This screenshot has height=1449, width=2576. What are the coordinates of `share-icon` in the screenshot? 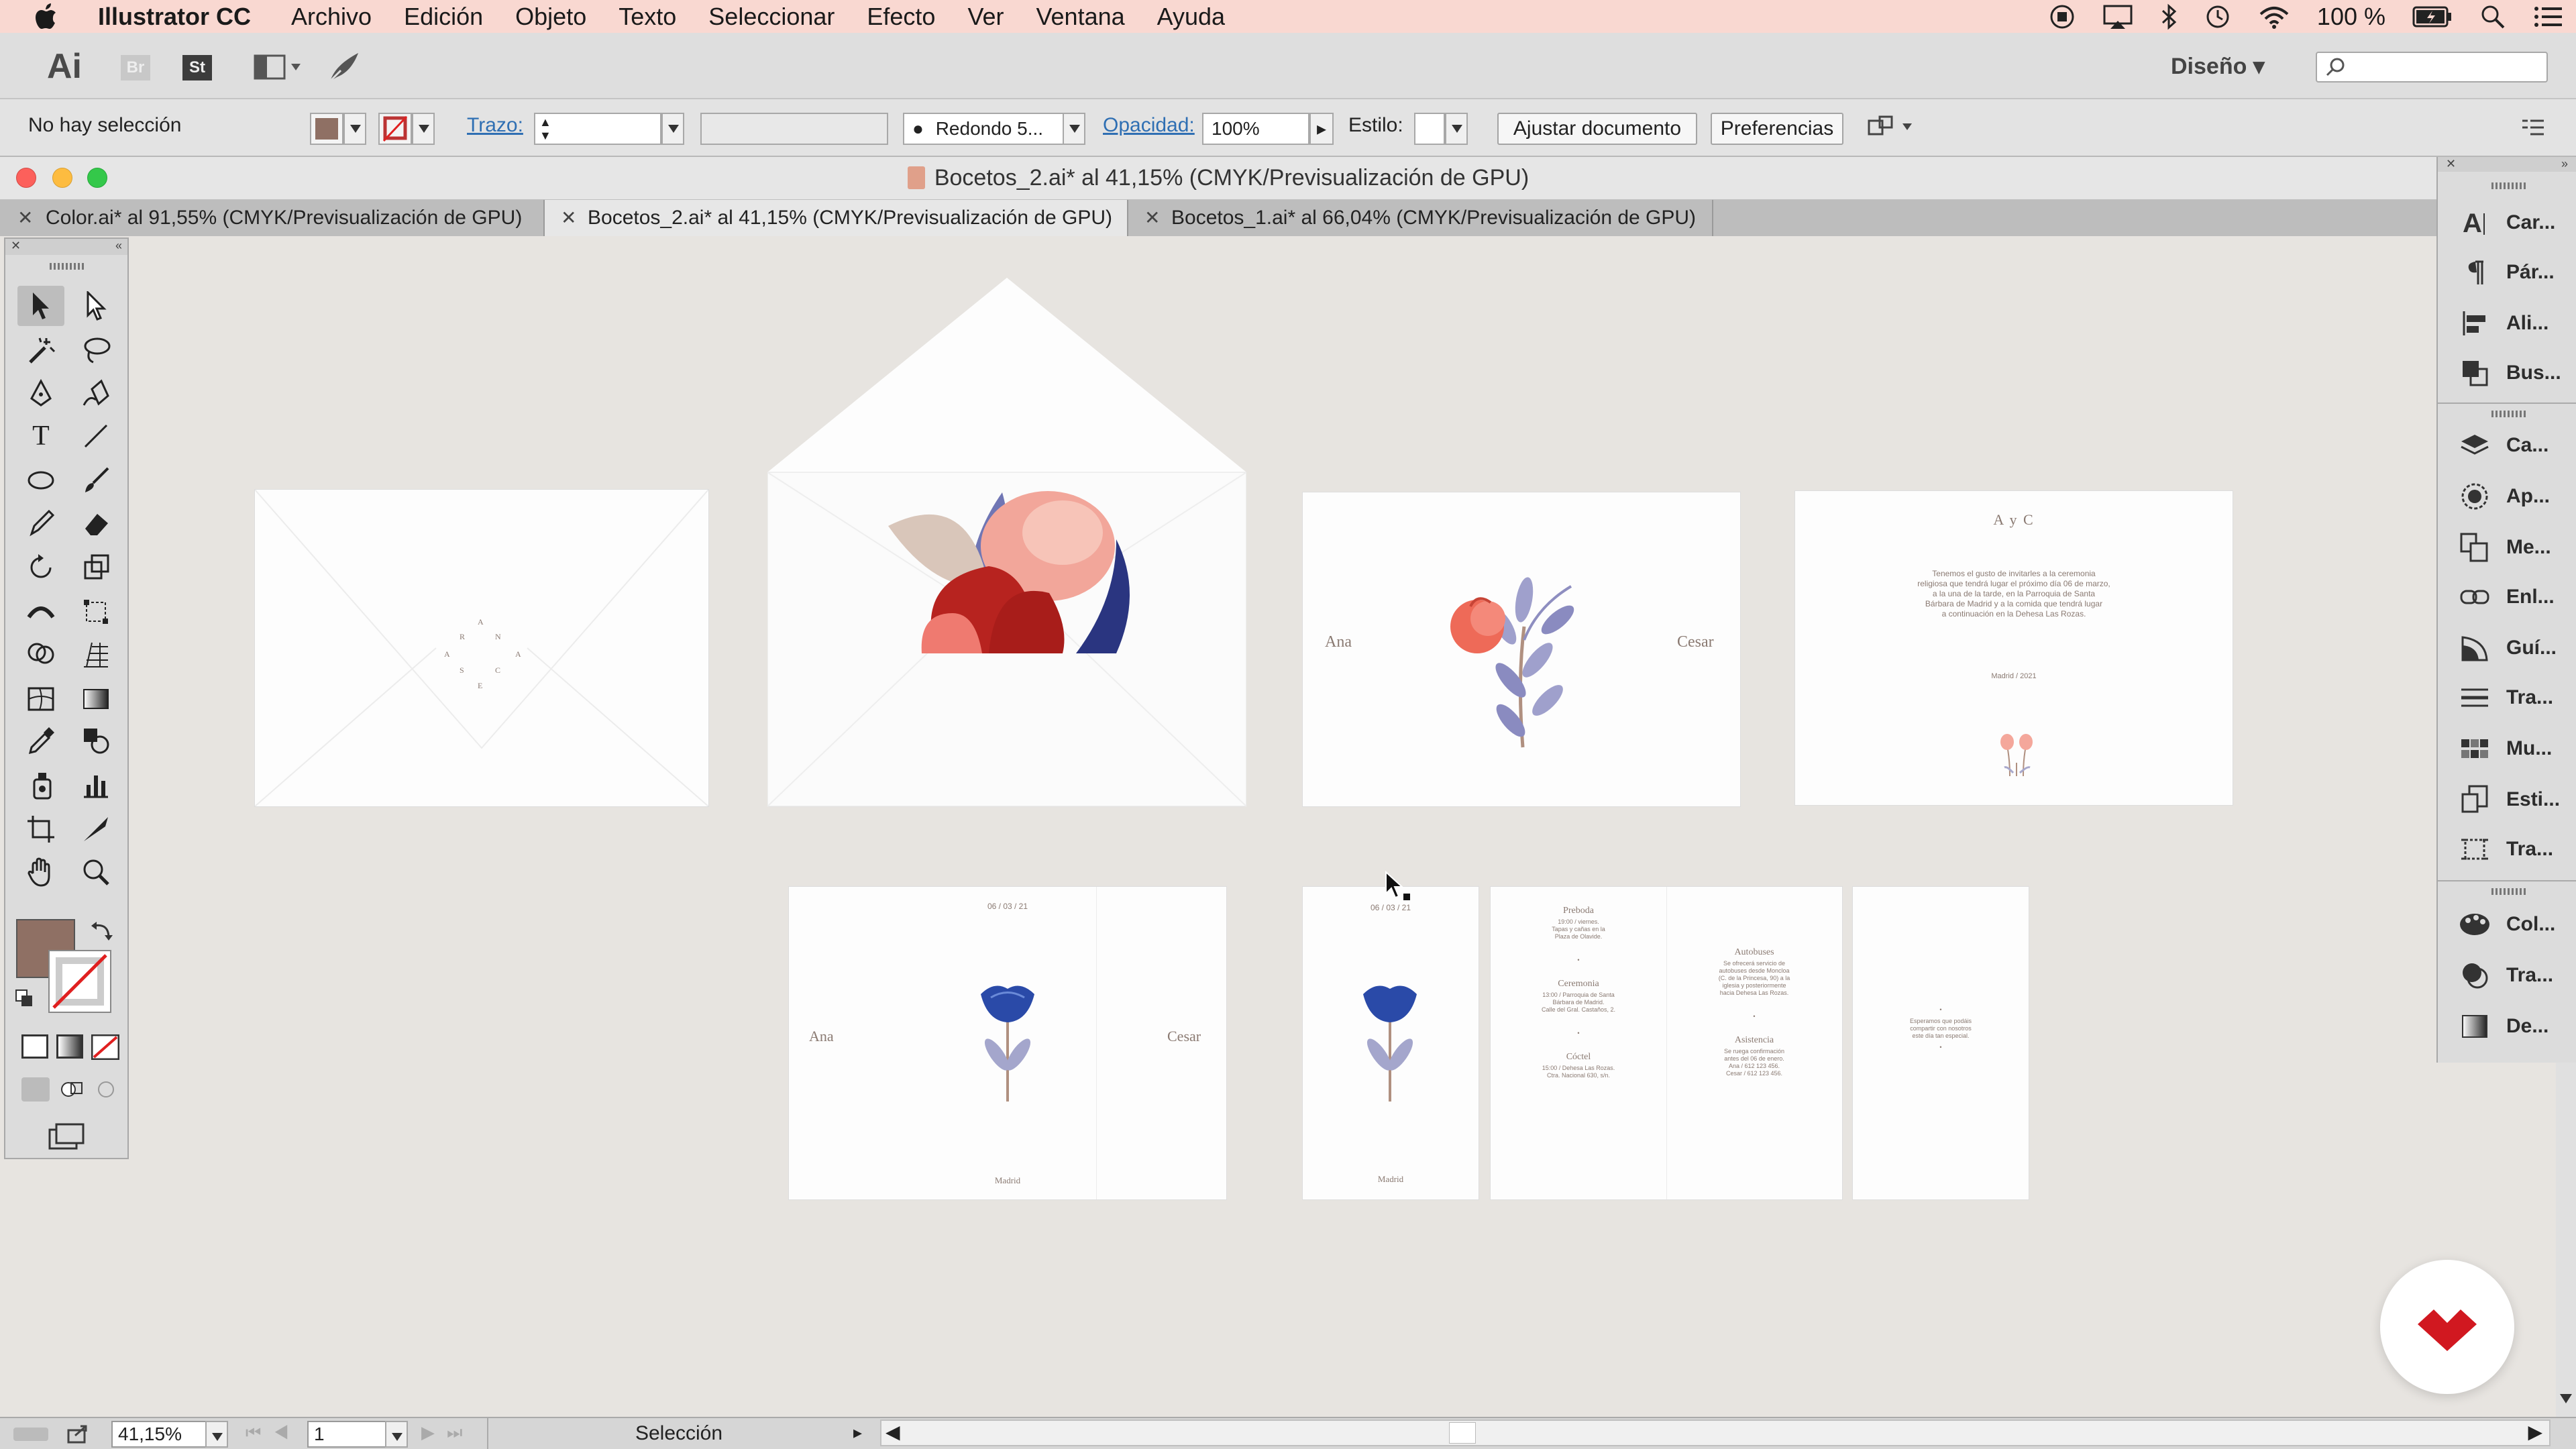 It's located at (78, 1434).